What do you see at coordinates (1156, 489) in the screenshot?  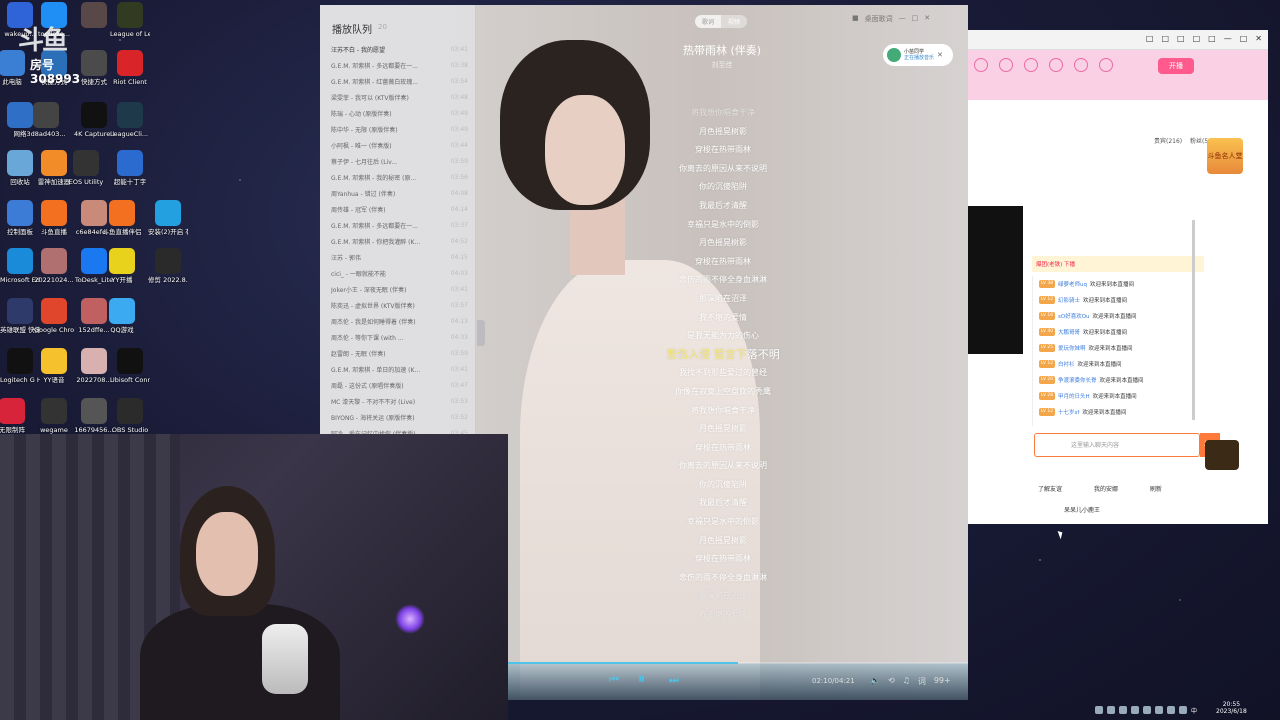 I see `refresh-button: 刷新` at bounding box center [1156, 489].